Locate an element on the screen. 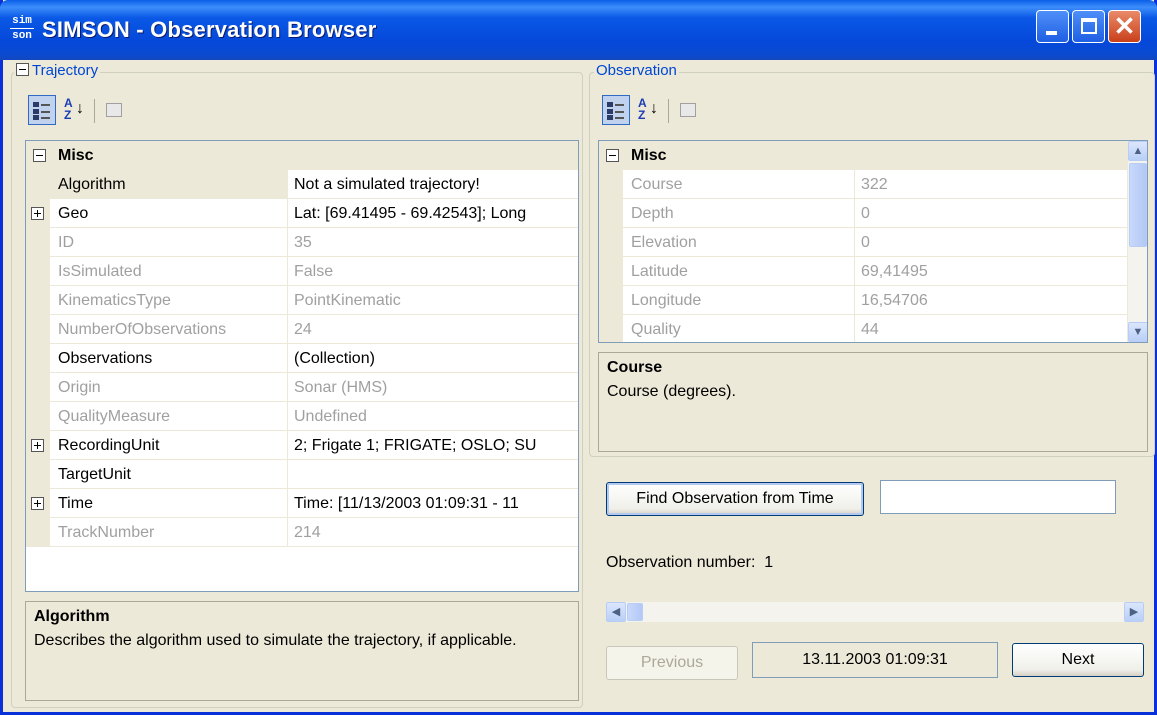 The image size is (1157, 715). property-value is located at coordinates (433, 474).